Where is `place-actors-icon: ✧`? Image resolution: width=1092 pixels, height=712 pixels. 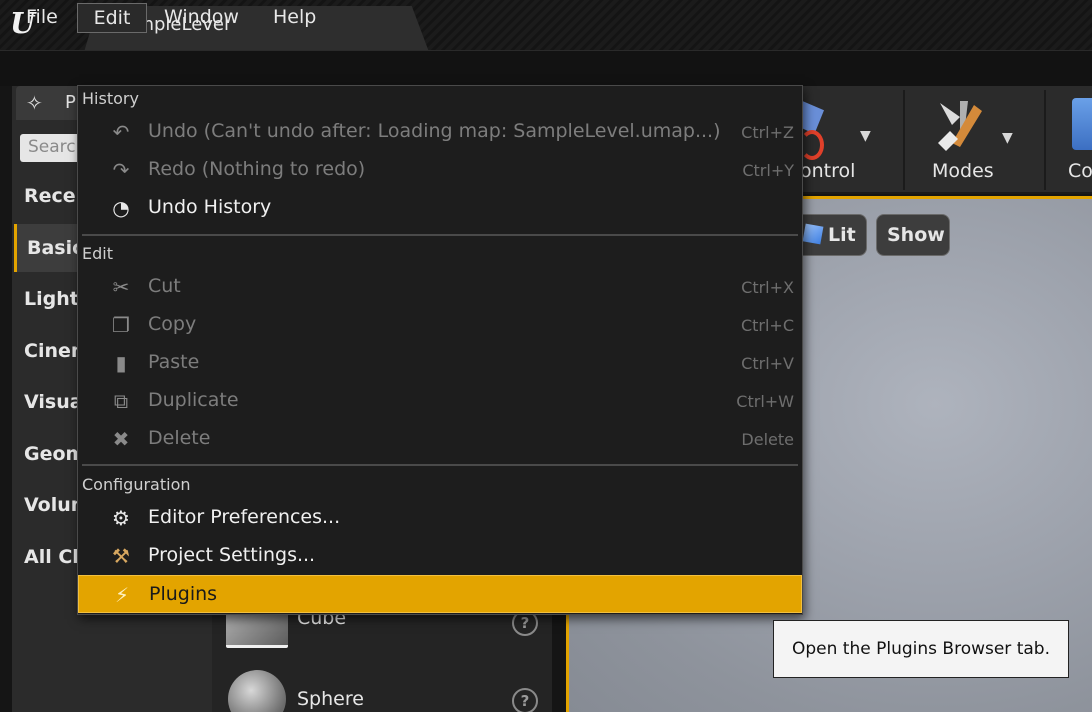 place-actors-icon: ✧ is located at coordinates (34, 103).